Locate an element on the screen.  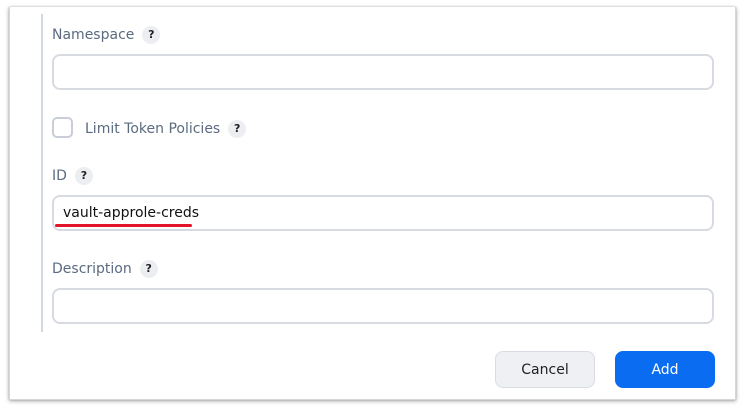
limit-token-policies-label-row: Limit Token Policies ? is located at coordinates (166, 129).